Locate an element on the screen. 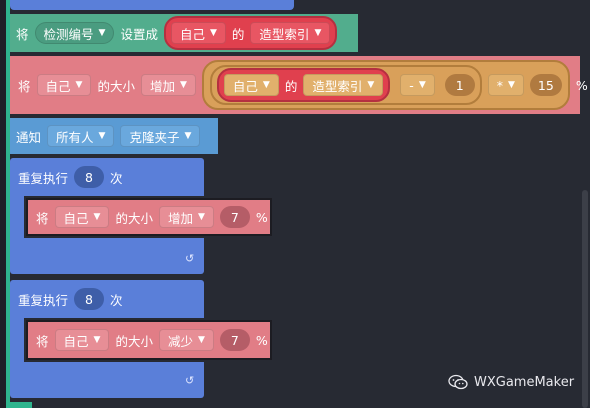 The height and width of the screenshot is (408, 590). notify-block: 通知 所有人 ▼ 克隆夹子 ▼ is located at coordinates (114, 136).